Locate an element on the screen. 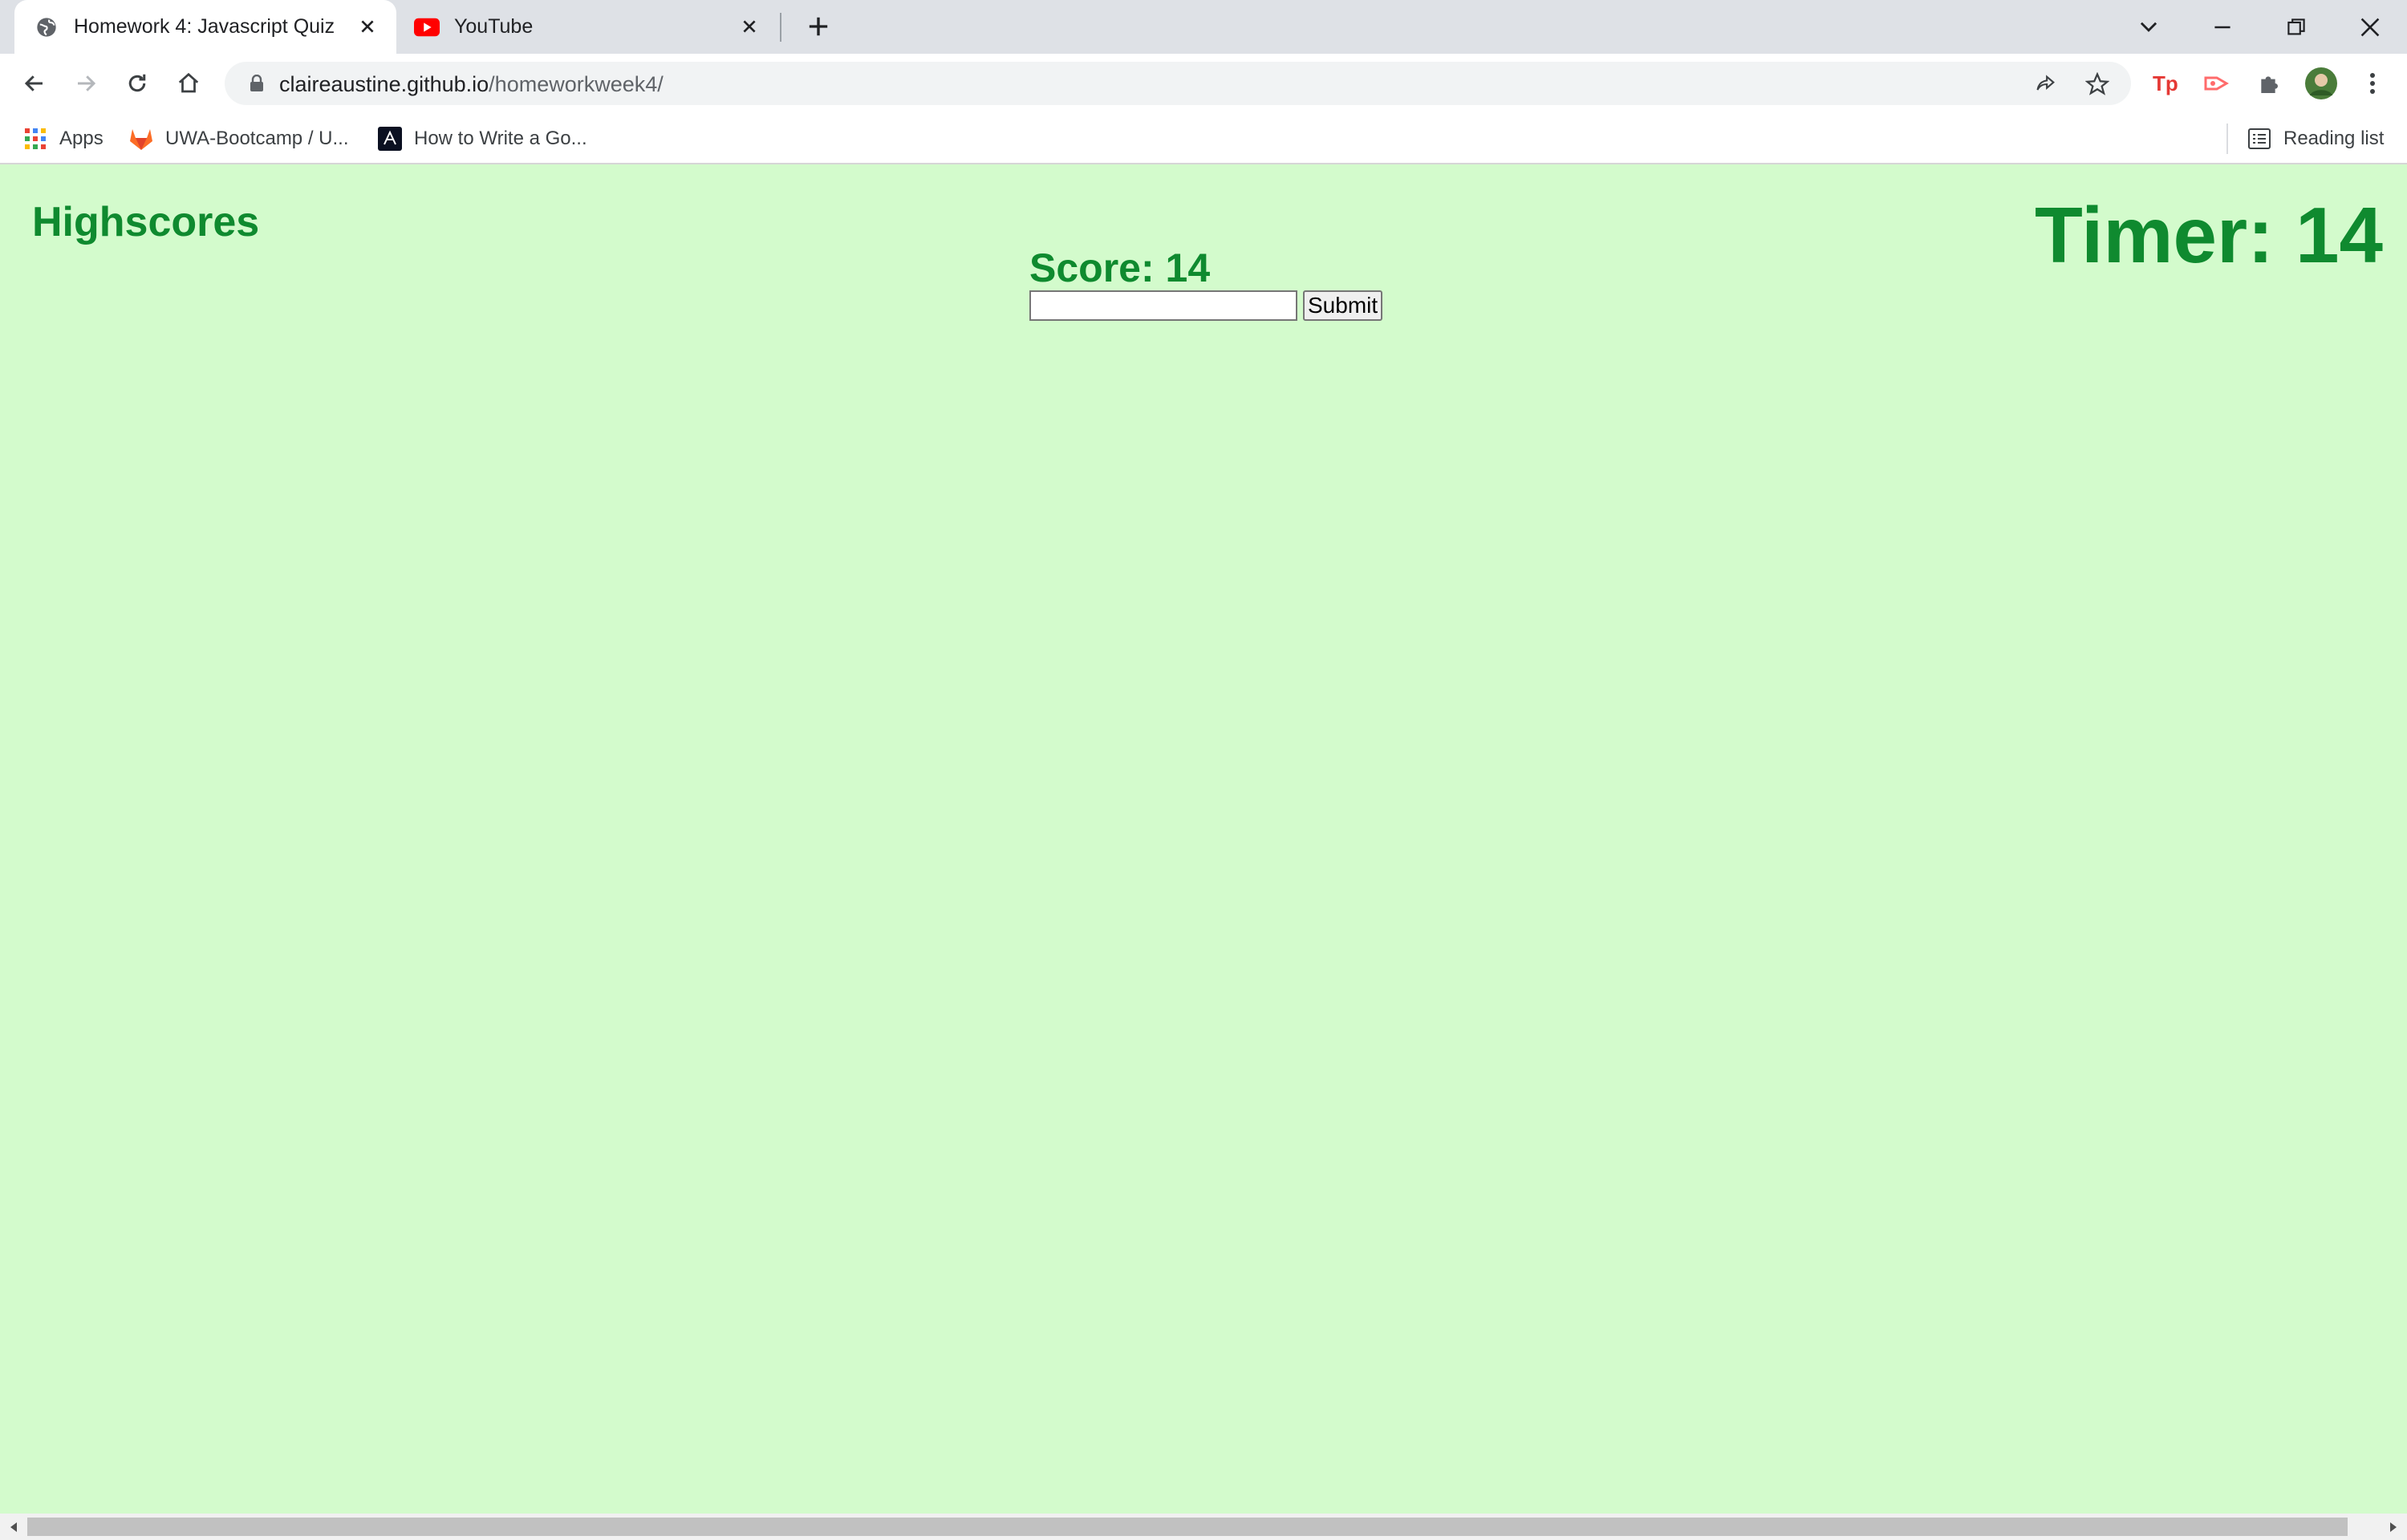 Image resolution: width=2407 pixels, height=1540 pixels. bookmark-label: Apps is located at coordinates (82, 138).